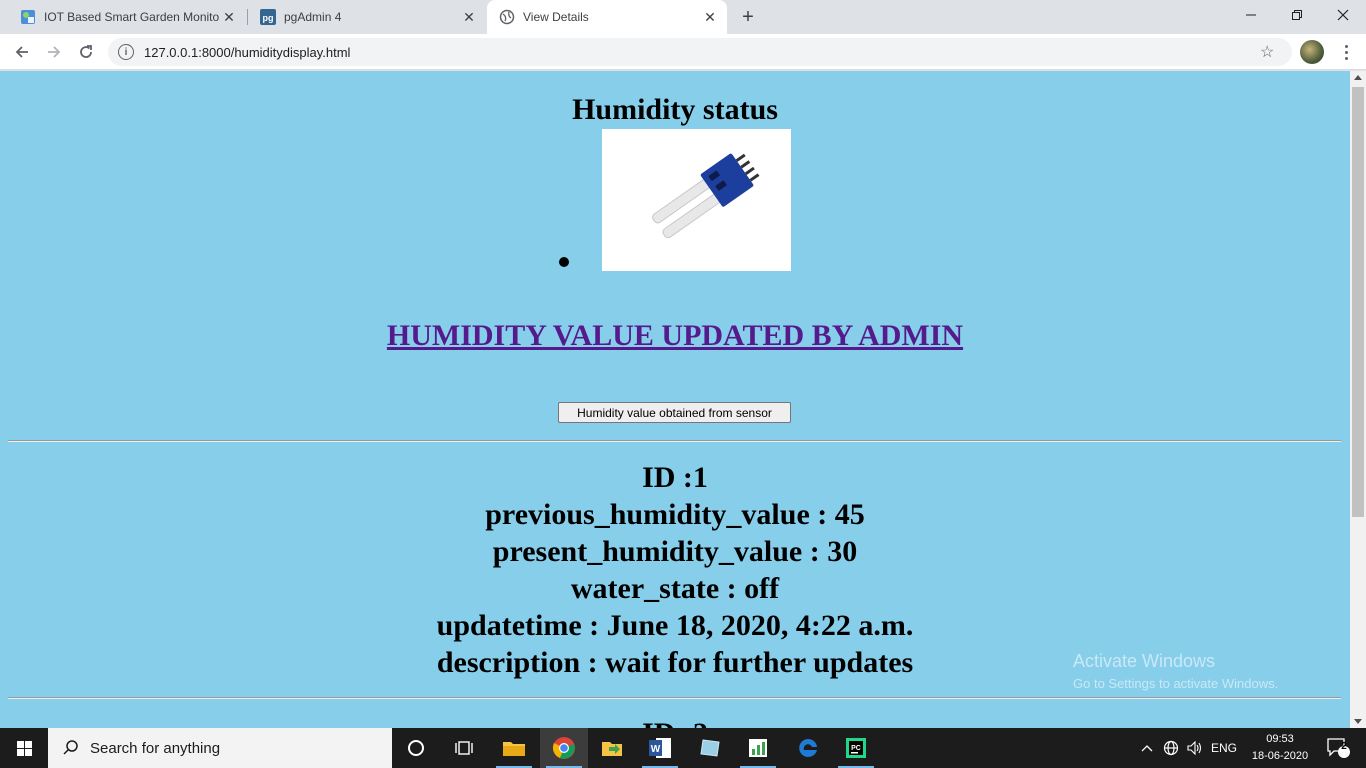 This screenshot has height=768, width=1366. Describe the element at coordinates (675, 721) in the screenshot. I see `record-id: ID :2` at that location.